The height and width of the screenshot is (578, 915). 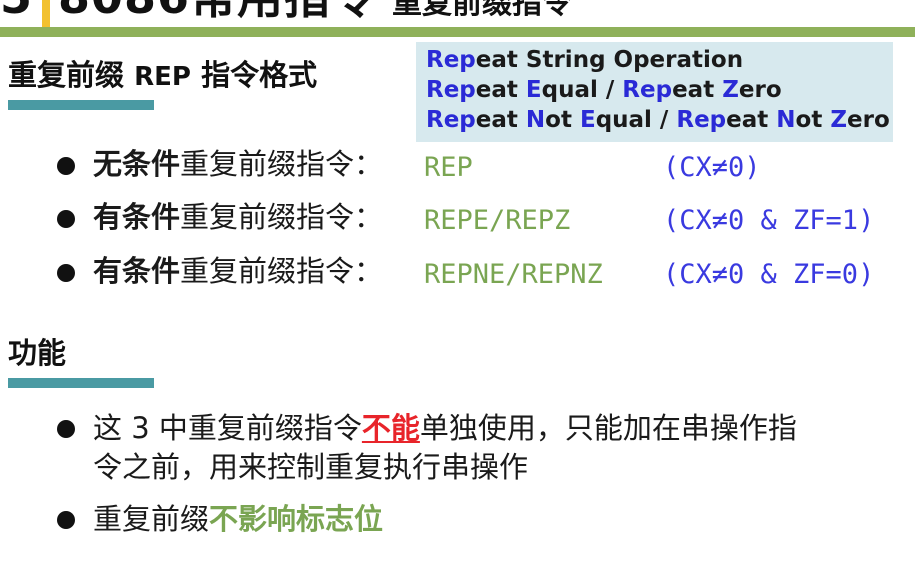 What do you see at coordinates (311, 467) in the screenshot?
I see `function-line-2: 令之前，用来控制重复执行串操作` at bounding box center [311, 467].